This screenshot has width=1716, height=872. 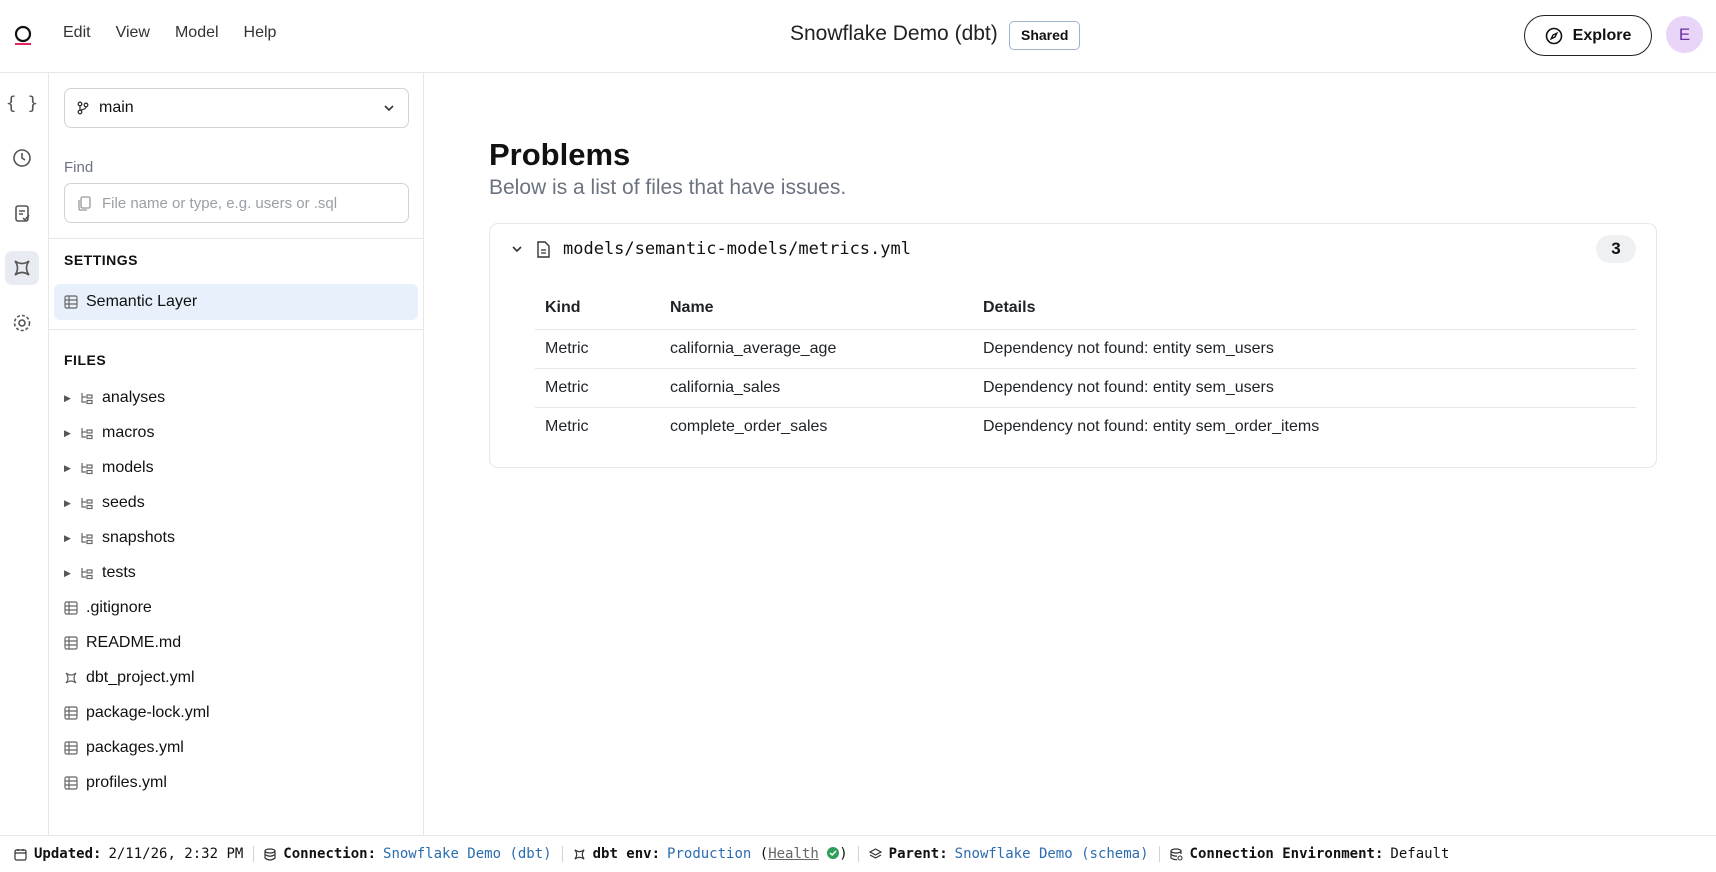 I want to click on project-title: Snowflake Demo (dbt), so click(x=894, y=33).